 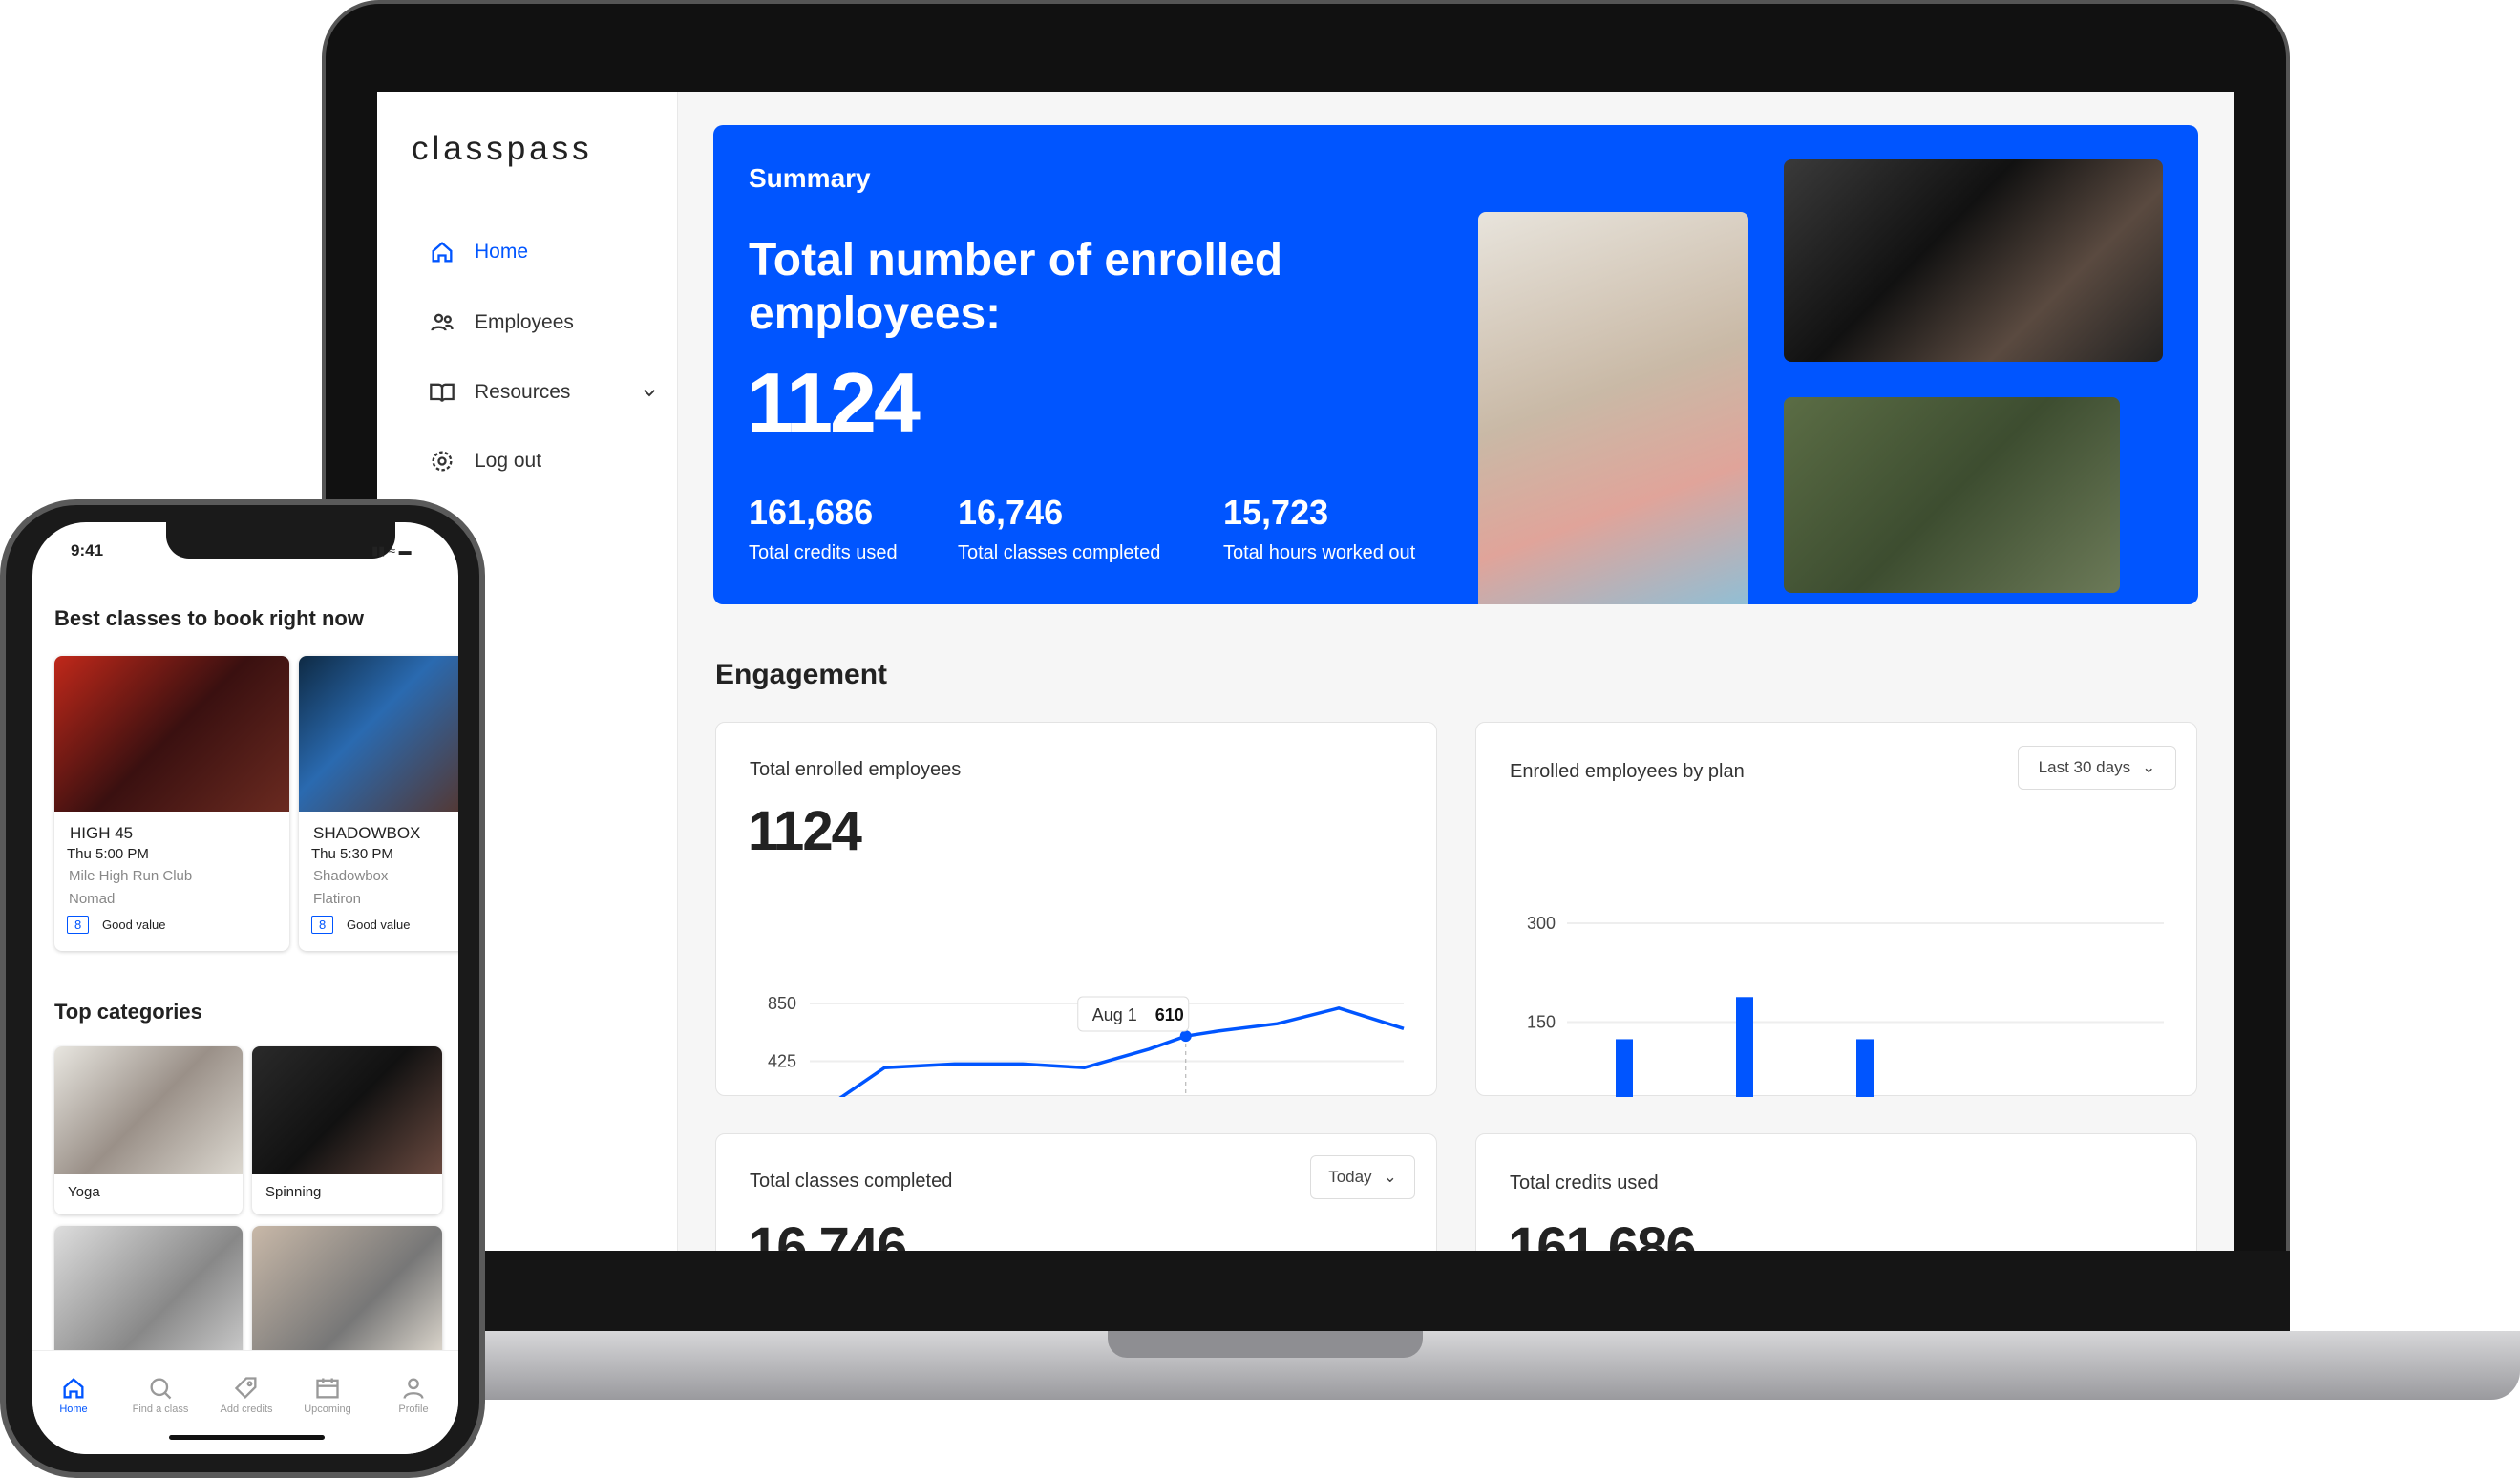 I want to click on logo: classpass, so click(x=503, y=148).